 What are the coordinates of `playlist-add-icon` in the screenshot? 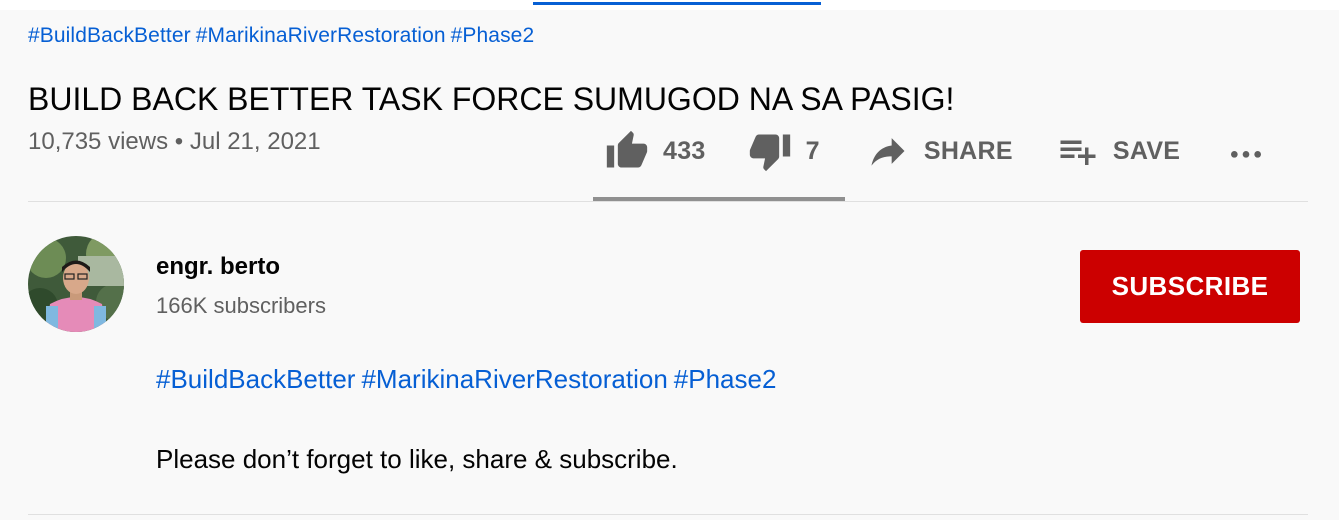 It's located at (1078, 152).